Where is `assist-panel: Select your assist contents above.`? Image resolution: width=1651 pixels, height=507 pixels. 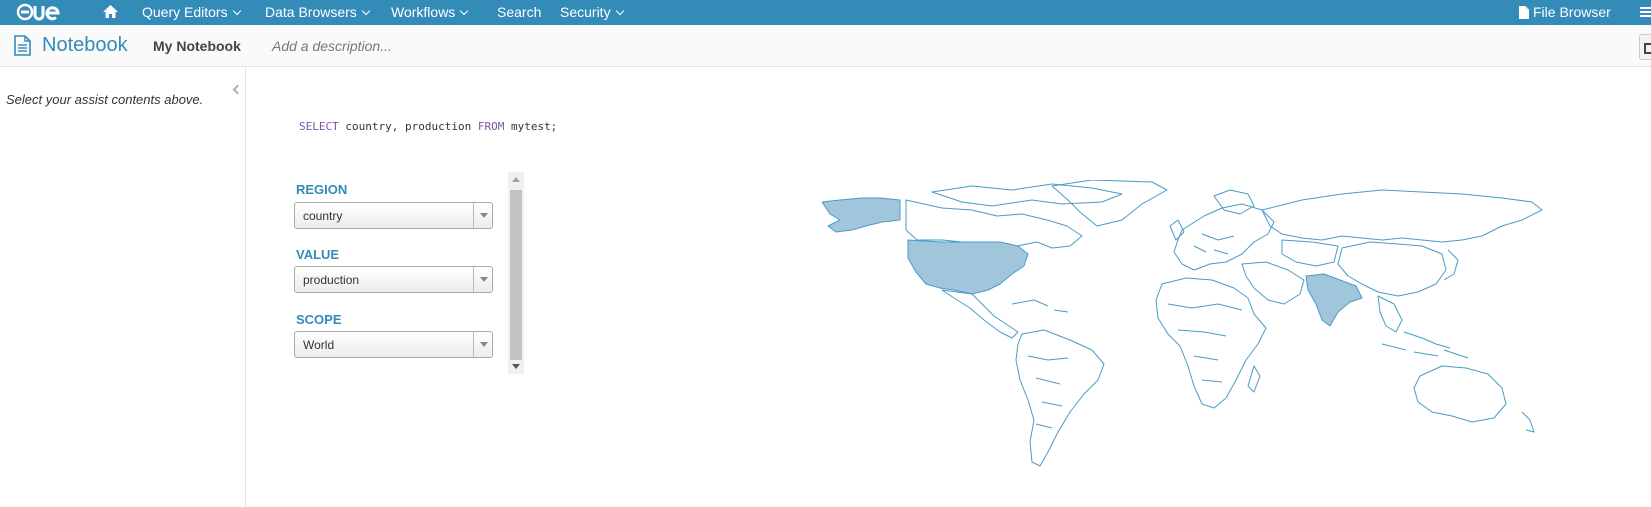 assist-panel: Select your assist contents above. is located at coordinates (123, 287).